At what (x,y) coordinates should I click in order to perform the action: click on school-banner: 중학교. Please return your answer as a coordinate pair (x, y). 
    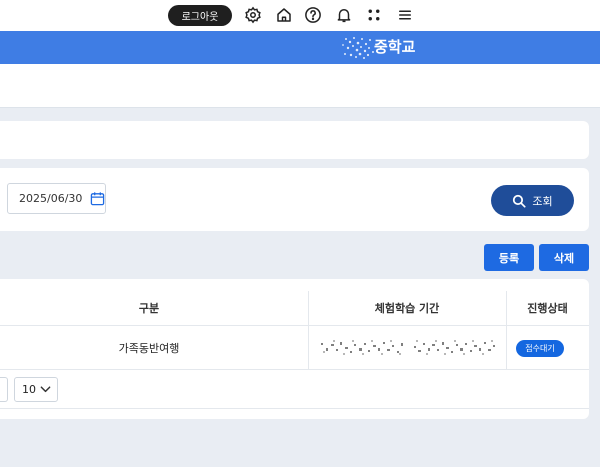
    Looking at the image, I should click on (300, 47).